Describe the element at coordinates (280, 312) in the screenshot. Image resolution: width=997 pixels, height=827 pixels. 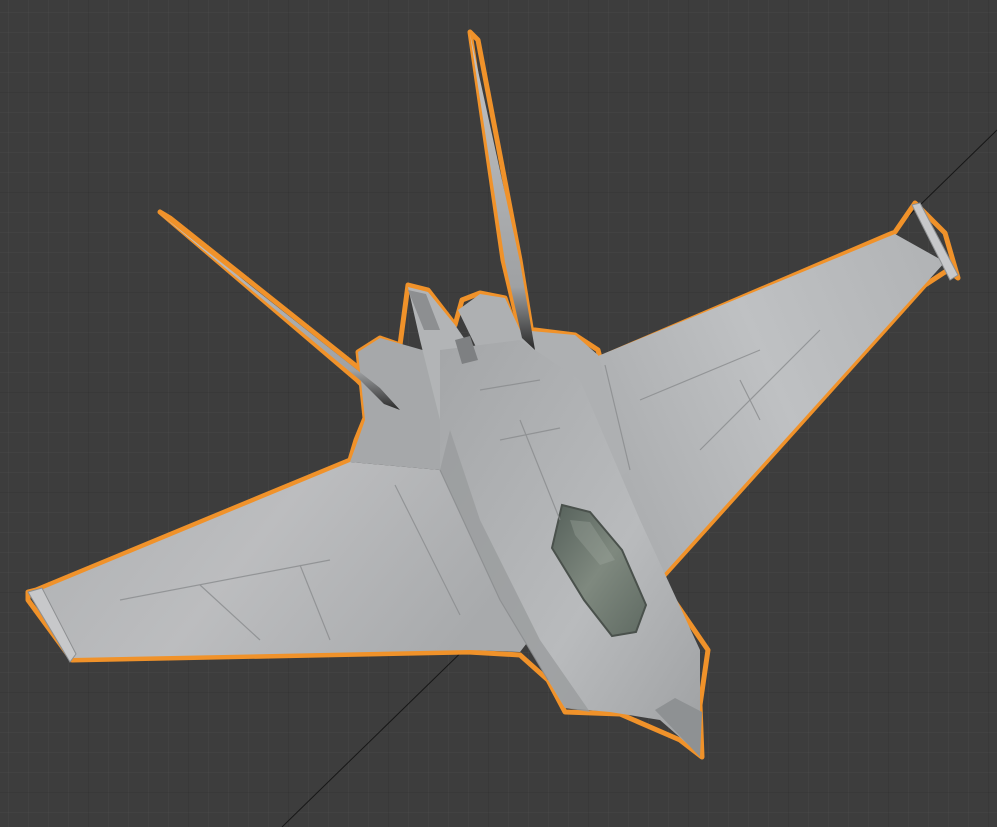
I see `left-tail-fin` at that location.